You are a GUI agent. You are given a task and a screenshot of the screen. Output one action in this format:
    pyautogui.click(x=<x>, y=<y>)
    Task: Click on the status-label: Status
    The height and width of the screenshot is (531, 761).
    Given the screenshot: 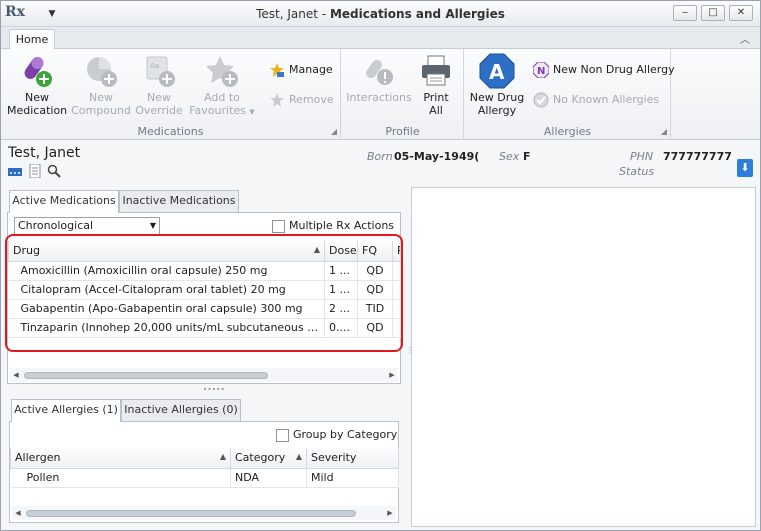 What is the action you would take?
    pyautogui.click(x=637, y=171)
    